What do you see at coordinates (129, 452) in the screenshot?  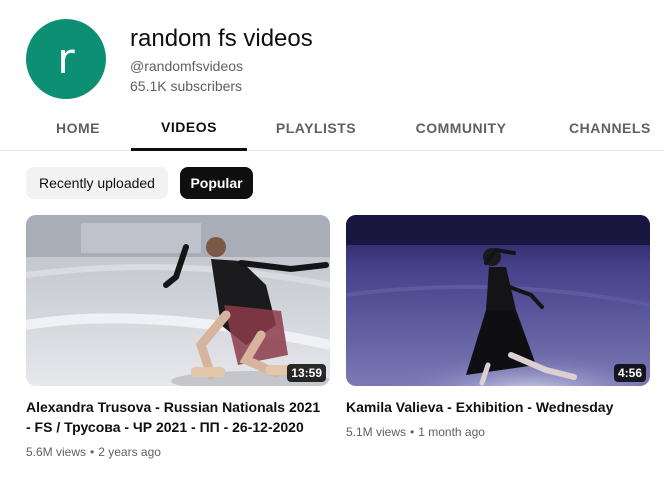 I see `upload-age: 2 years ago` at bounding box center [129, 452].